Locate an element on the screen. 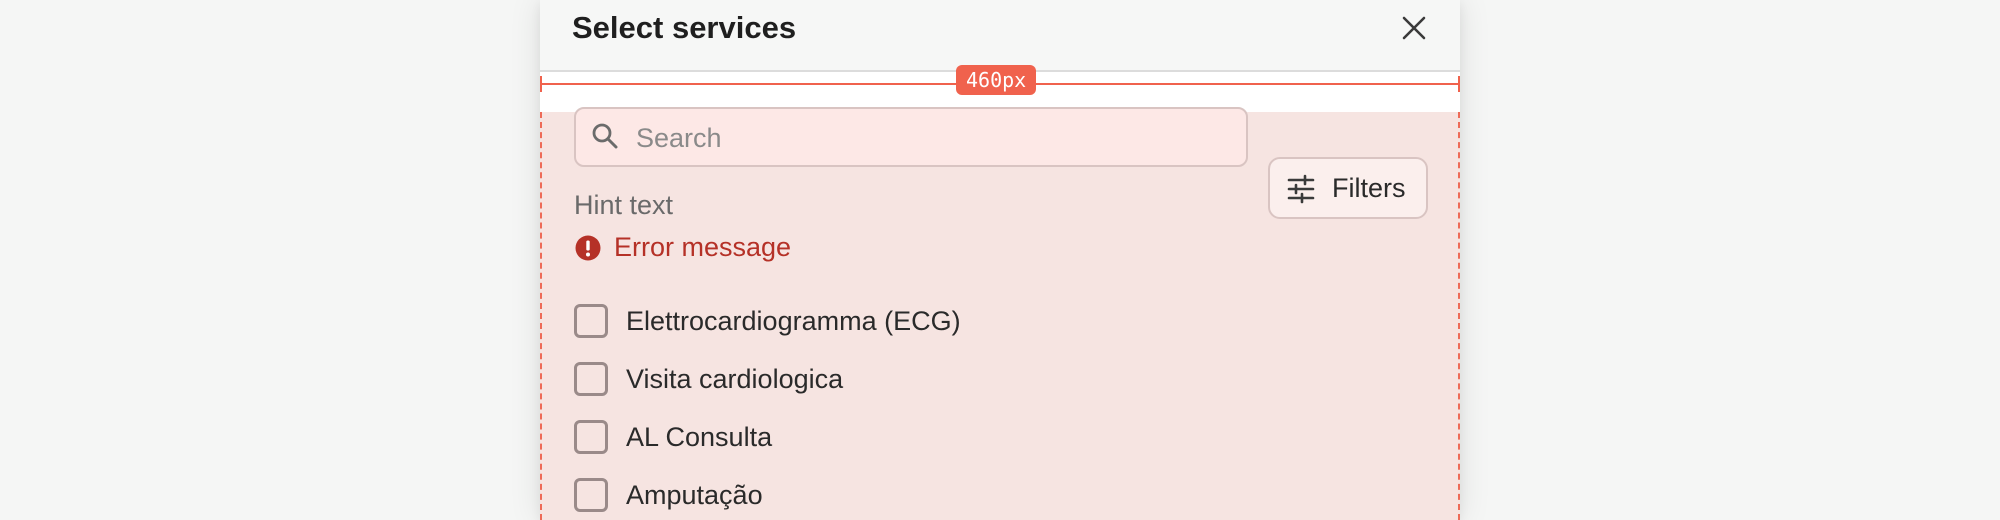  list-item: Amputação is located at coordinates (924, 496).